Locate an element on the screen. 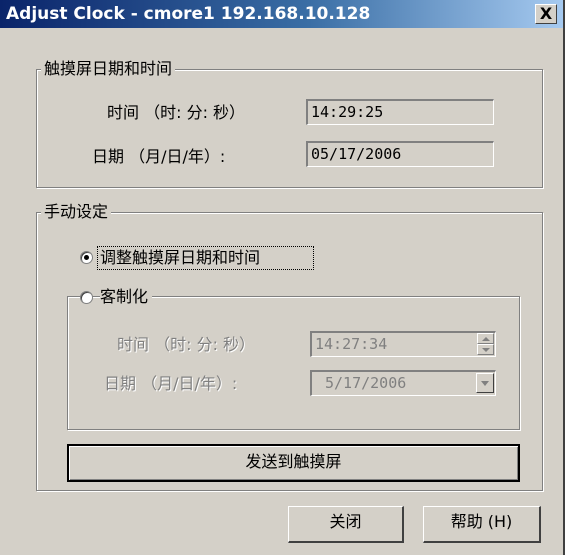 The image size is (569, 555). close-window-button: X is located at coordinates (546, 14).